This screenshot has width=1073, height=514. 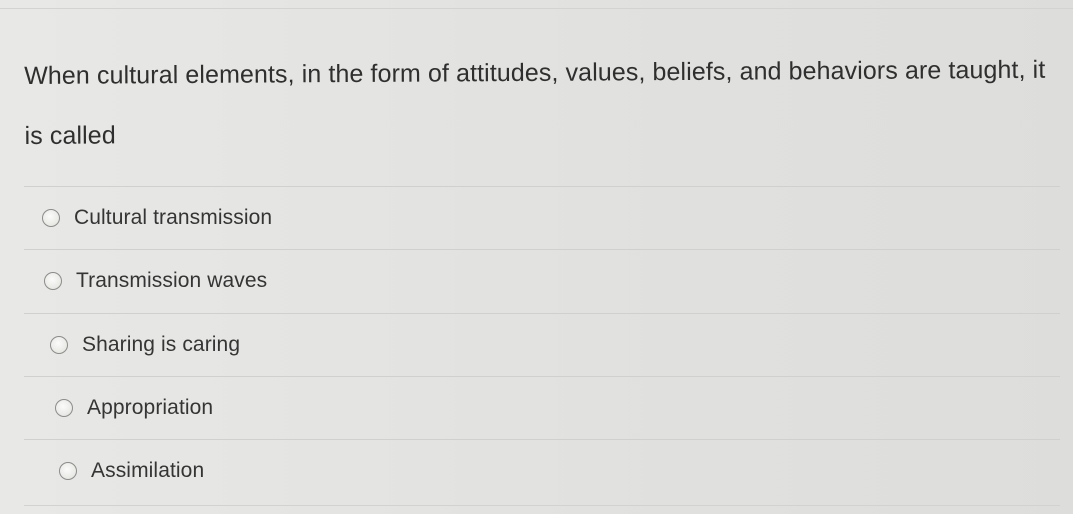 What do you see at coordinates (542, 407) in the screenshot?
I see `answer-option-4: Appropriation` at bounding box center [542, 407].